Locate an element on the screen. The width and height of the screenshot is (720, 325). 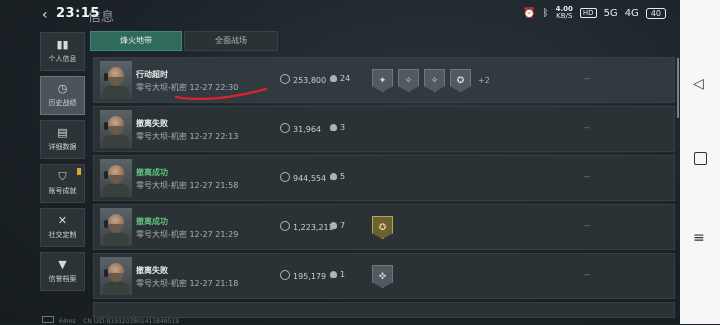
nav-back-icon: ◁ is located at coordinates (698, 84).